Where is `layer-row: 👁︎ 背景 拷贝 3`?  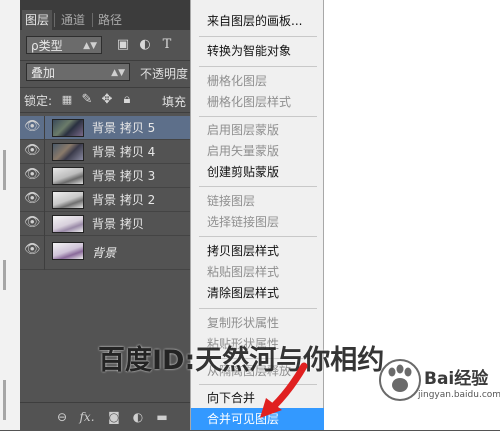
layer-row: 👁︎ 背景 拷贝 3 is located at coordinates (105, 176).